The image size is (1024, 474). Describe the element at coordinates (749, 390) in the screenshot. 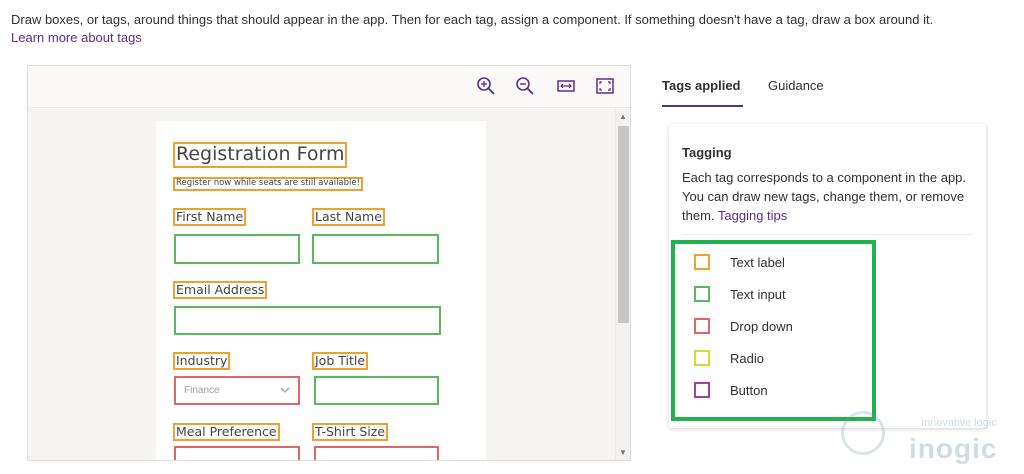

I see `legend-label: Button` at that location.